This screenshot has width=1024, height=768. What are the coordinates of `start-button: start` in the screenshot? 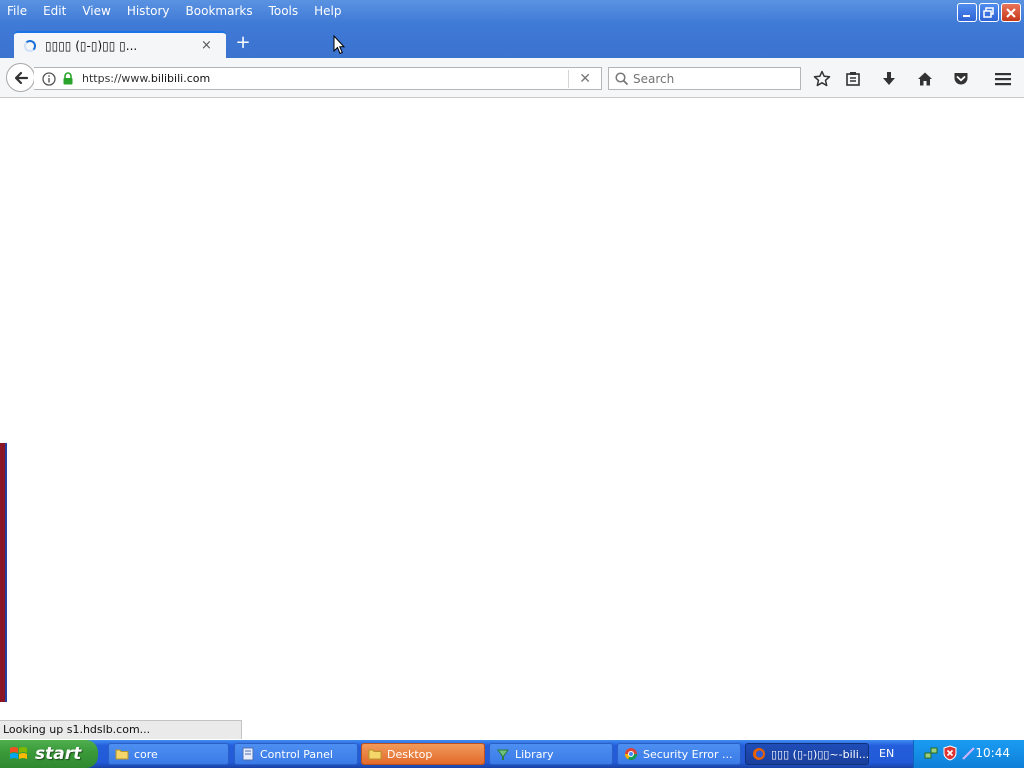 It's located at (49, 754).